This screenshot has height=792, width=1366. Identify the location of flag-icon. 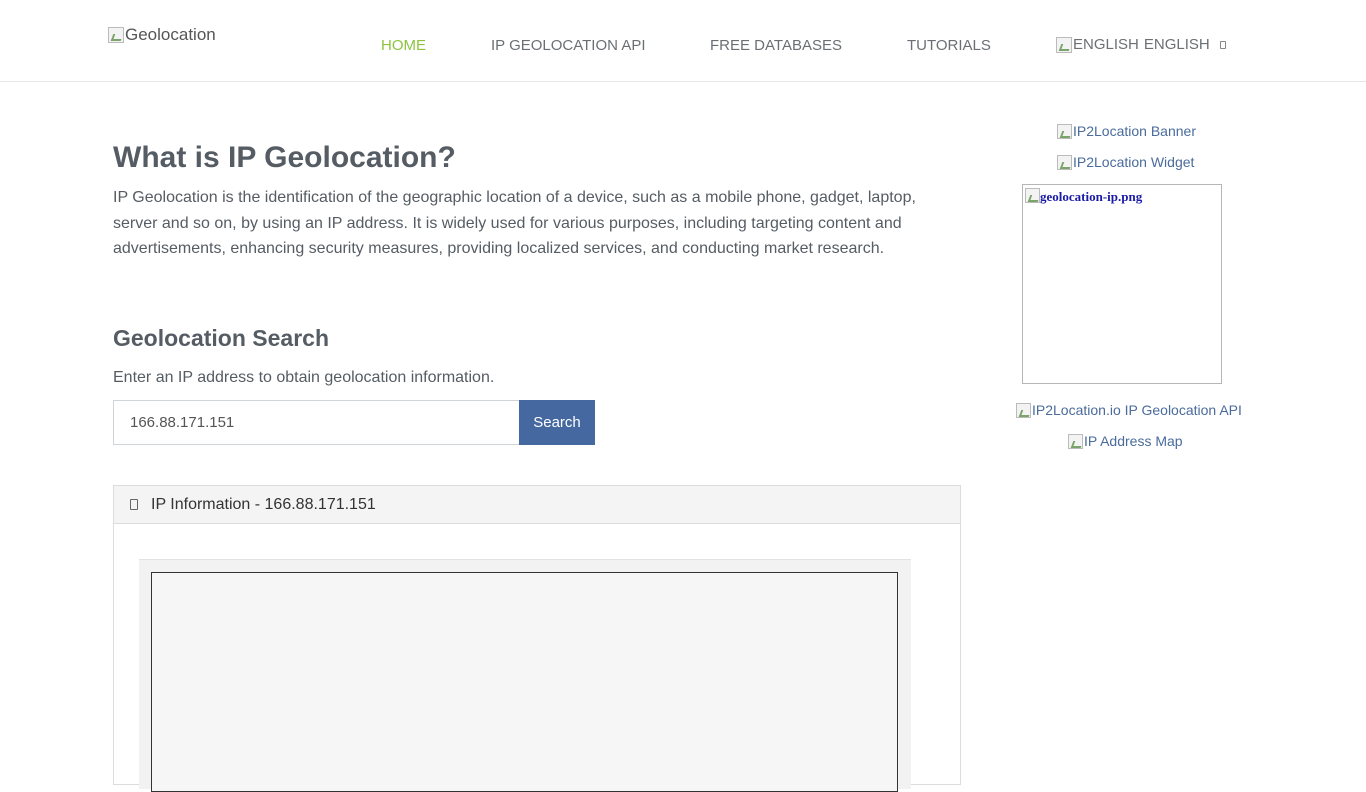
(1064, 44).